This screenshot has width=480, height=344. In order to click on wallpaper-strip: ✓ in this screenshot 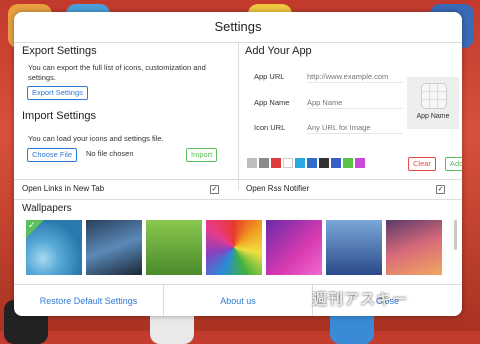, I will do `click(241, 248)`.